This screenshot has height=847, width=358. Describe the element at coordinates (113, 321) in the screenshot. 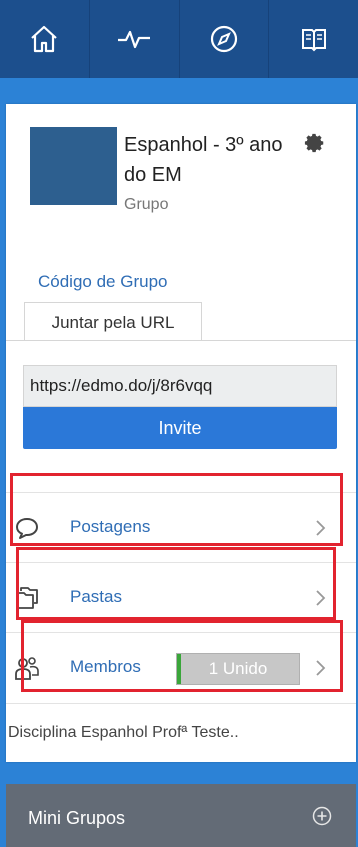

I see `tab-join-by-url: Juntar pela URL` at that location.